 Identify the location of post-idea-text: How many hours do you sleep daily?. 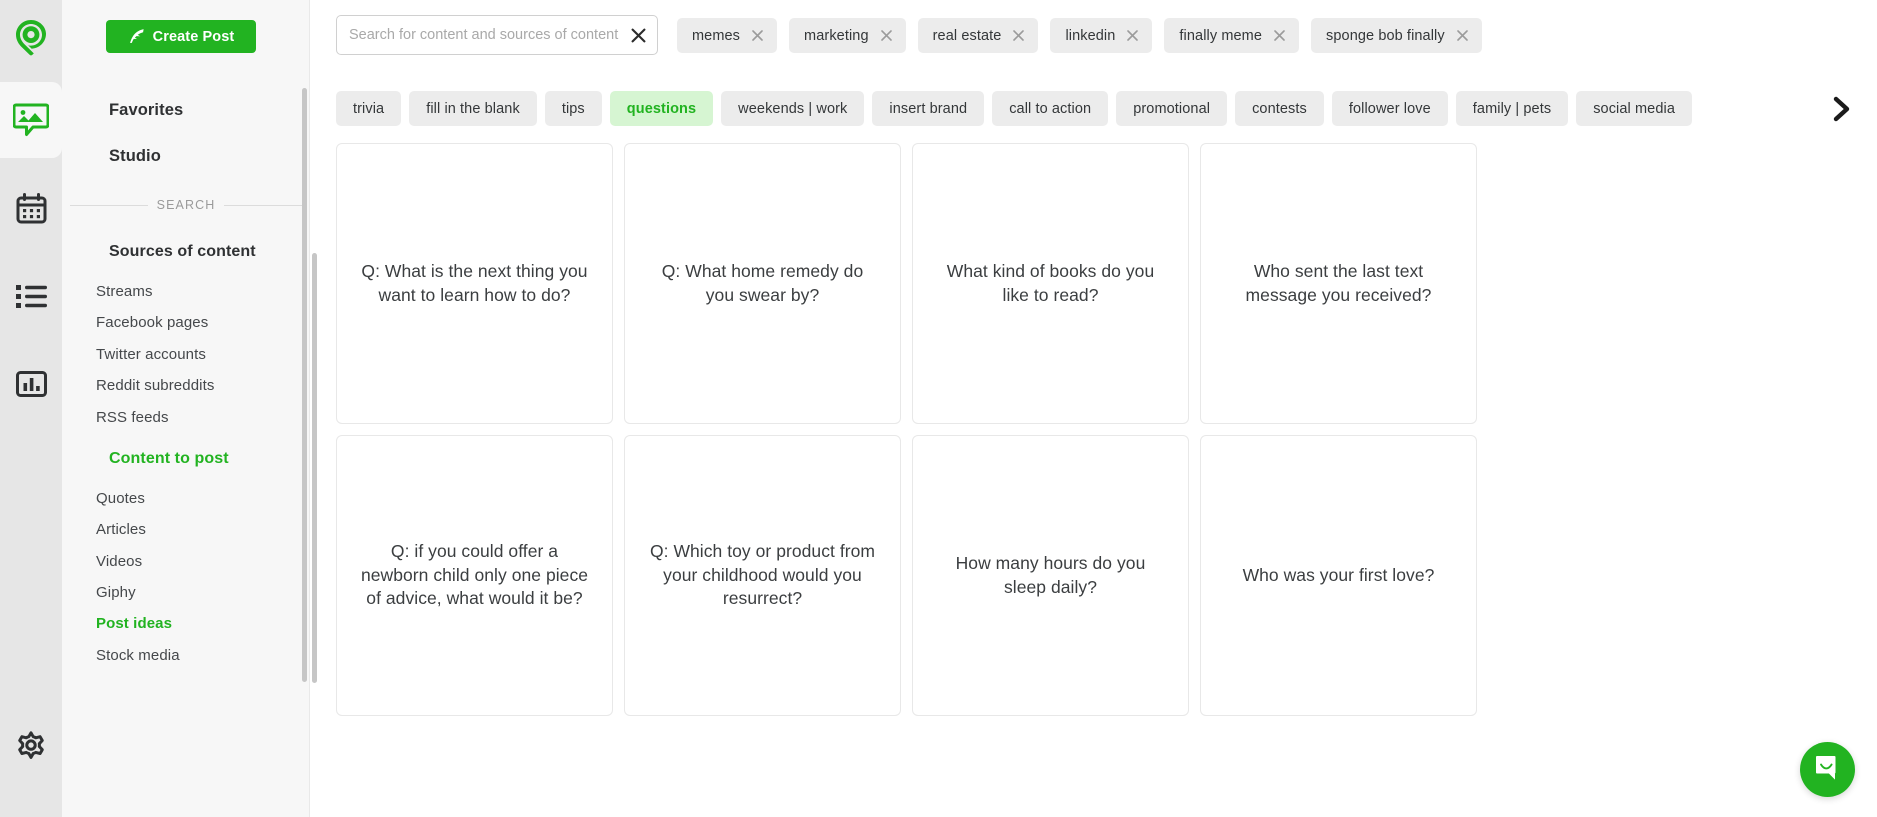
(1050, 574).